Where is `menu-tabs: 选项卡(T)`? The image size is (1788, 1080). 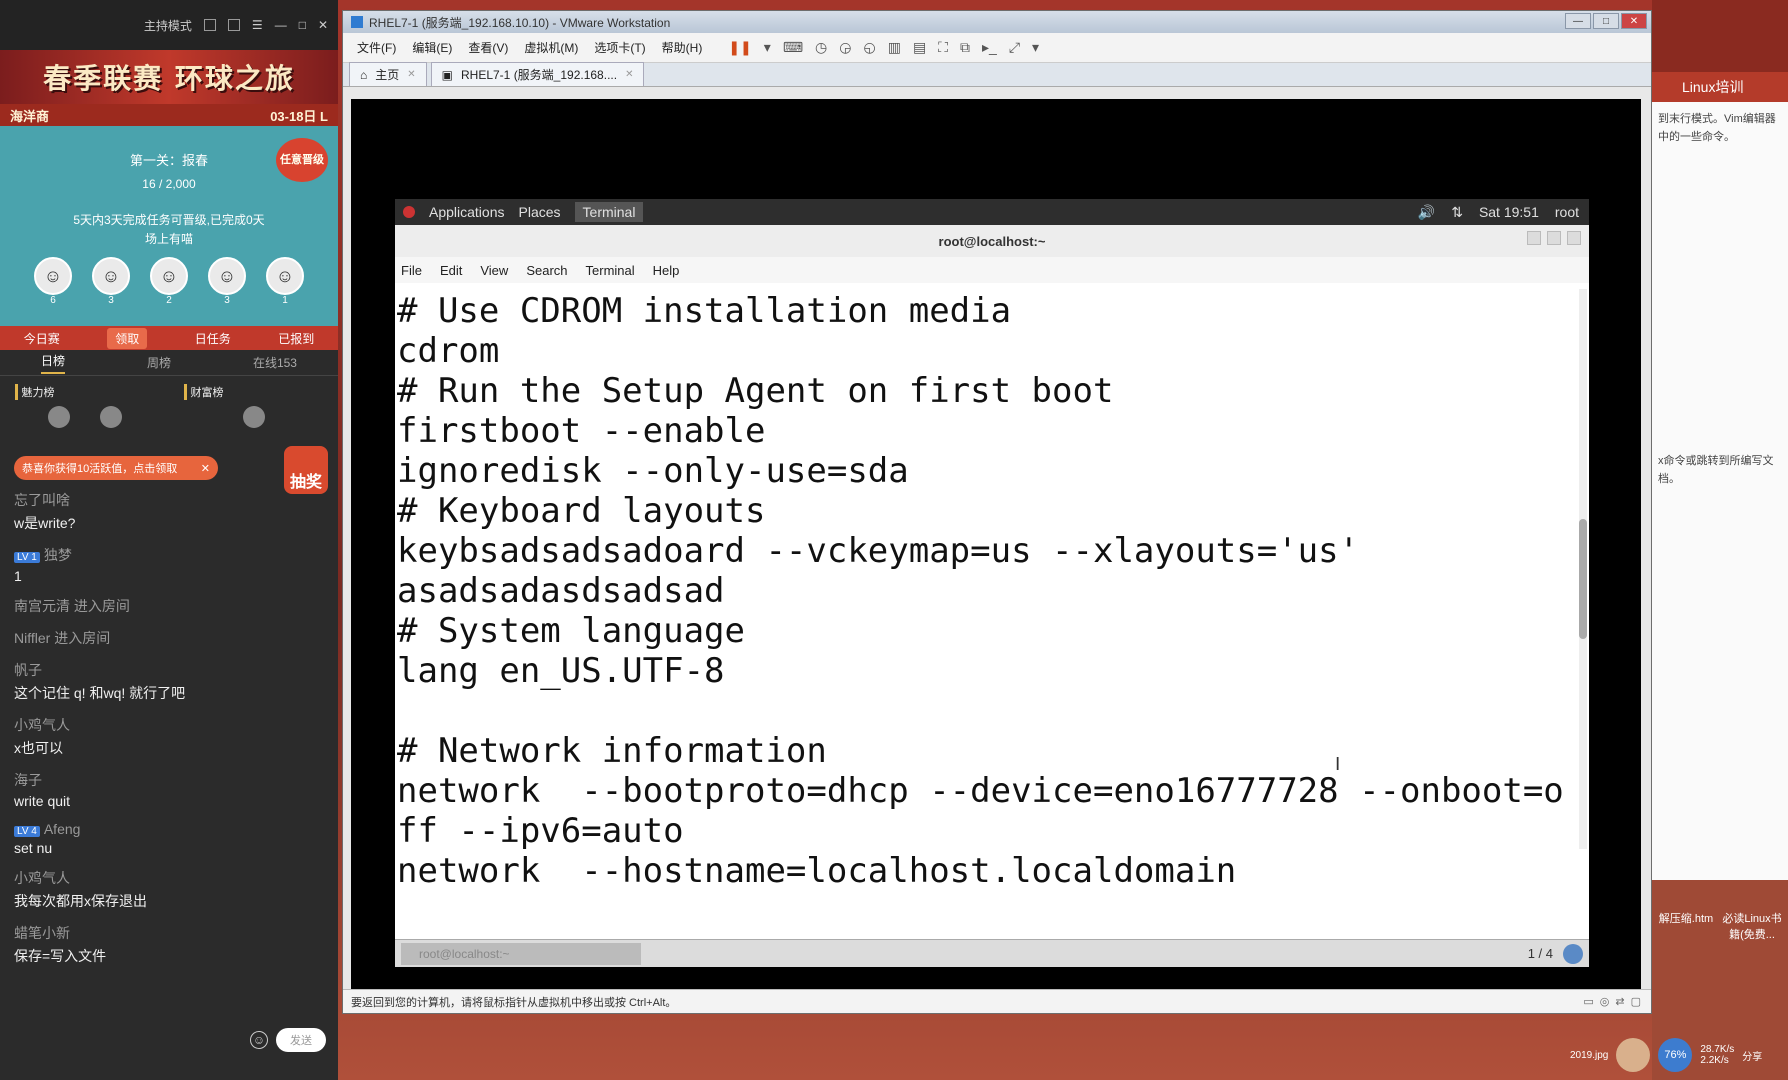 menu-tabs: 选项卡(T) is located at coordinates (619, 47).